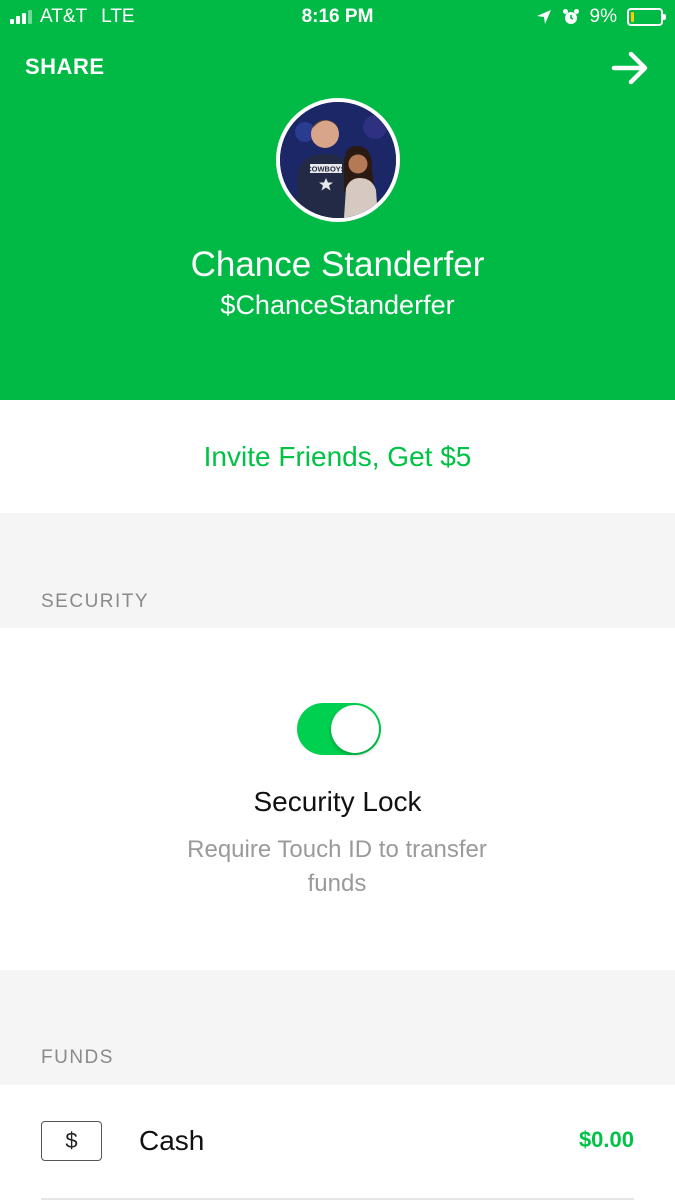  I want to click on cash-row: $ Cash $0.00, so click(337, 1142).